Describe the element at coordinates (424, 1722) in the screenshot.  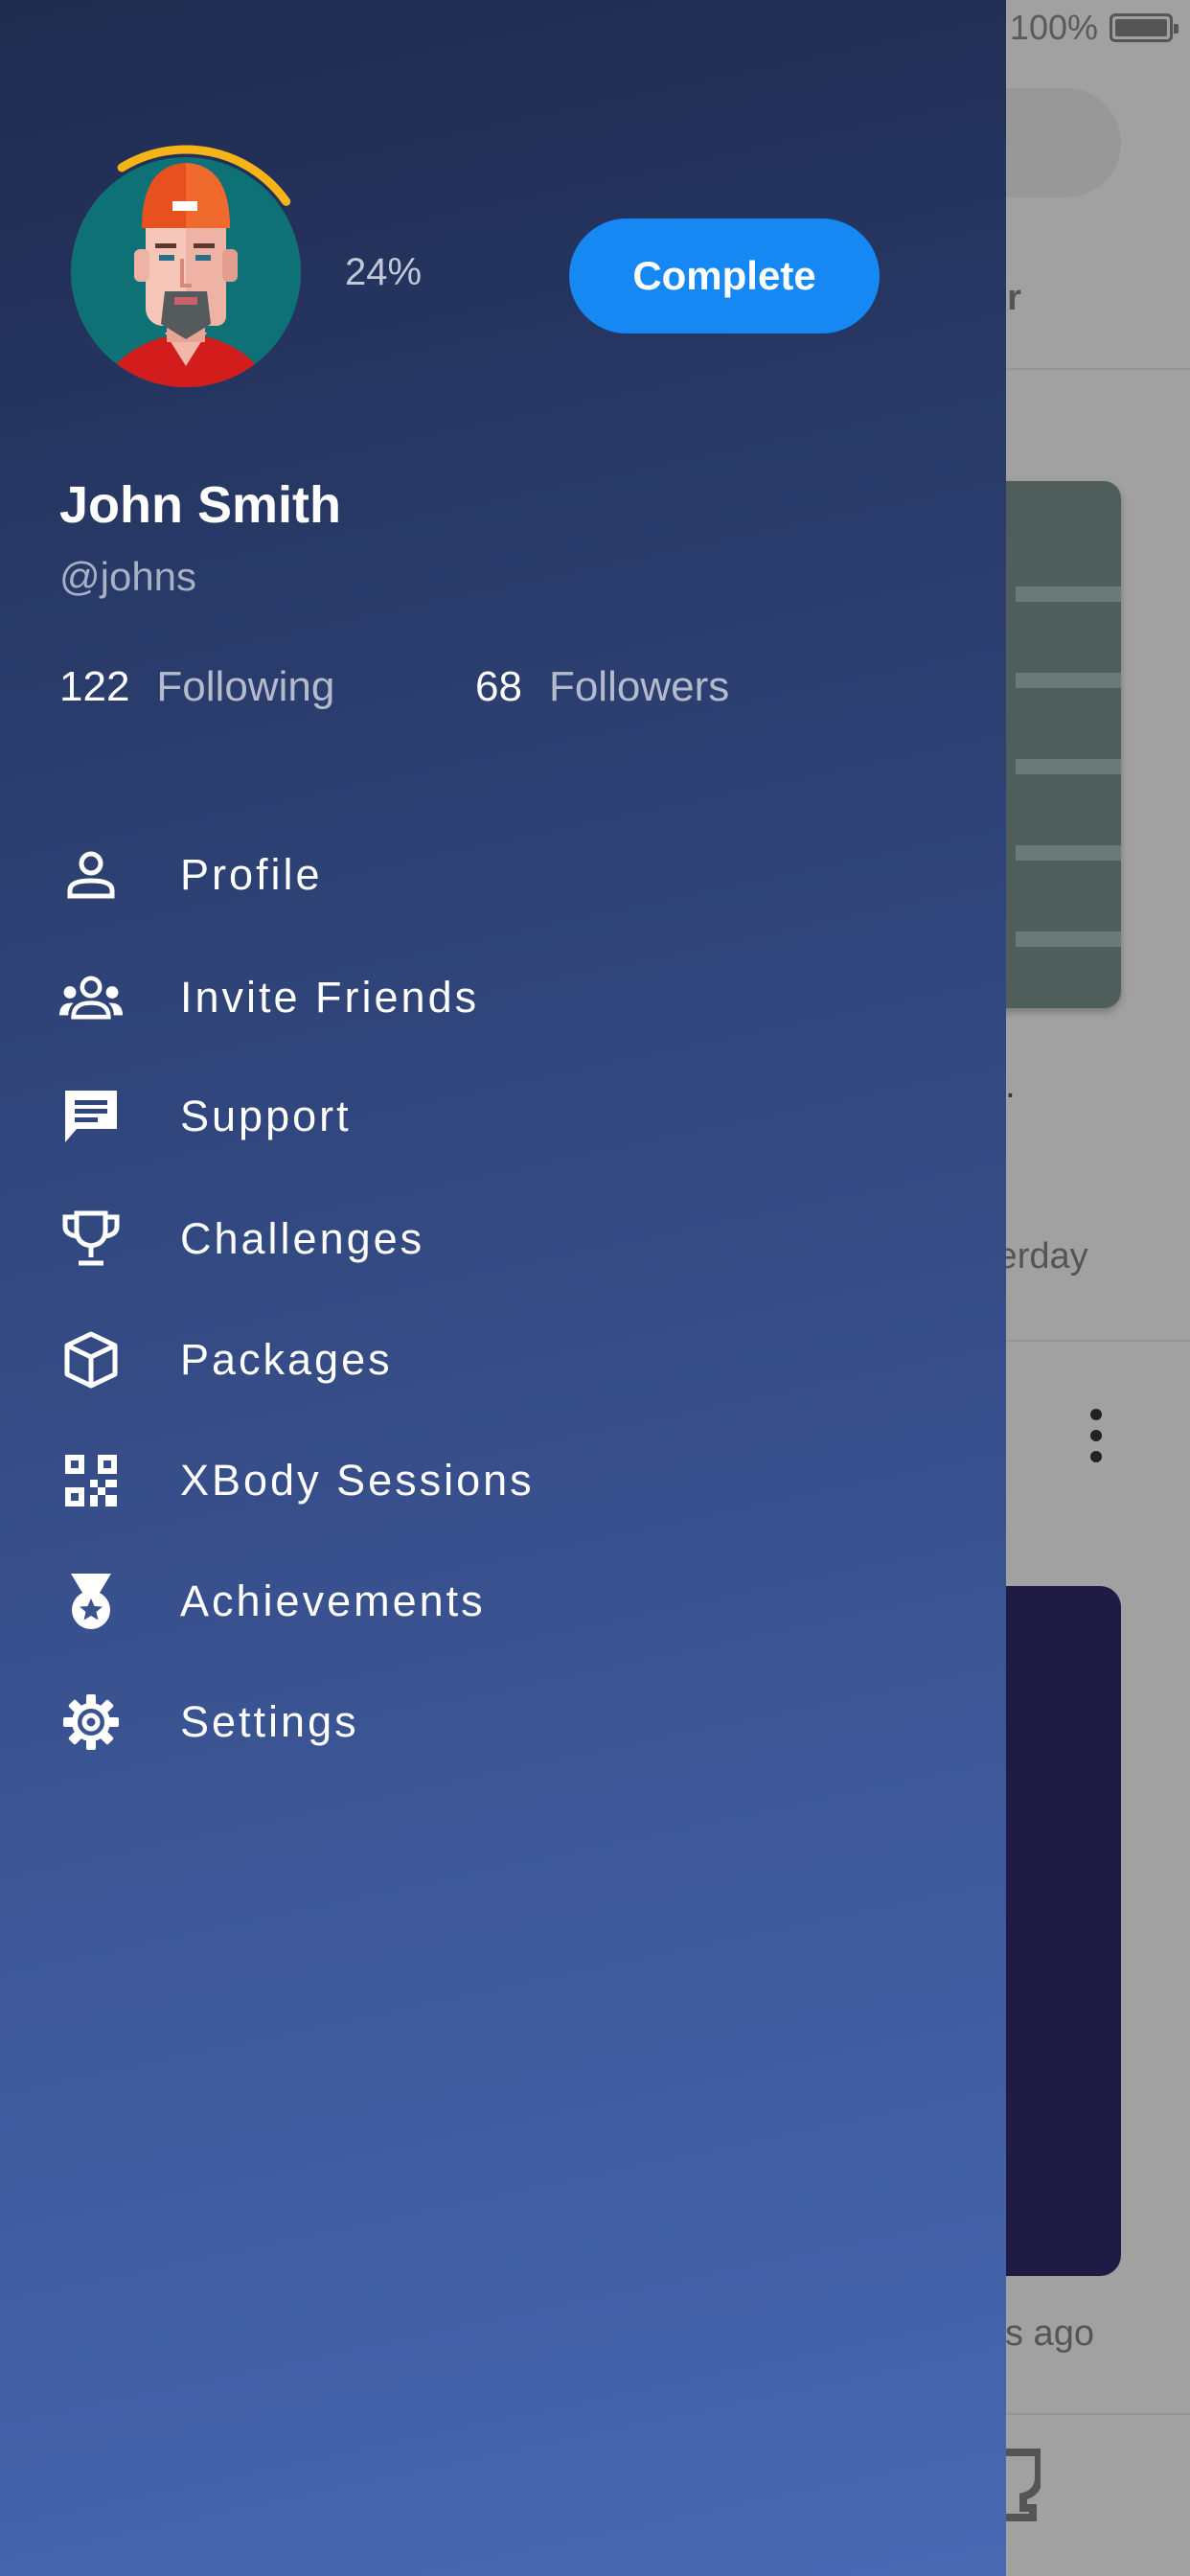
I see `menu-item-settings: Settings` at that location.